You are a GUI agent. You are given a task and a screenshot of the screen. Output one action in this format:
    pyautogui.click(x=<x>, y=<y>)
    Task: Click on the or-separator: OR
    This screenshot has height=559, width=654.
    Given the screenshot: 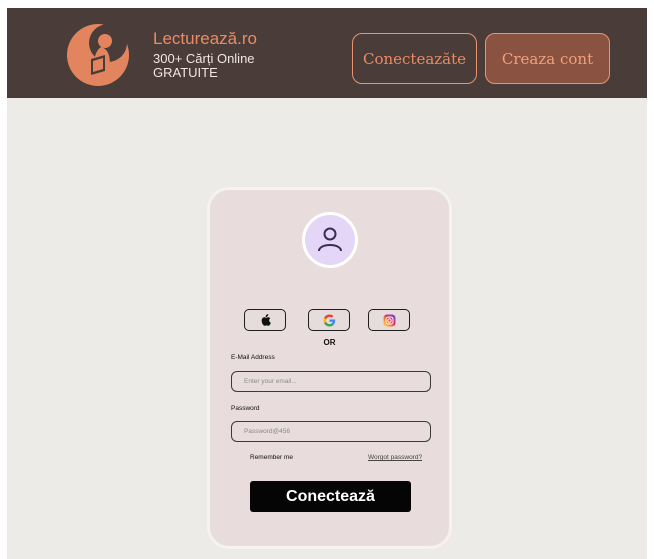 What is the action you would take?
    pyautogui.click(x=329, y=342)
    